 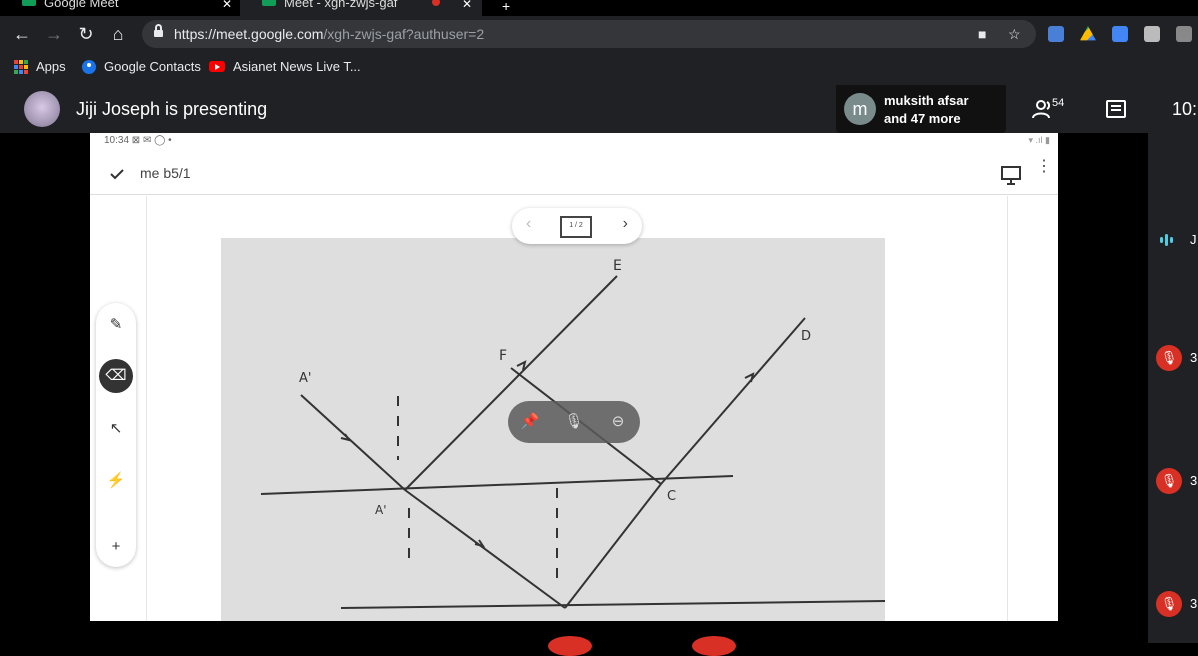 I want to click on drive-extension-icon, so click(x=1088, y=33).